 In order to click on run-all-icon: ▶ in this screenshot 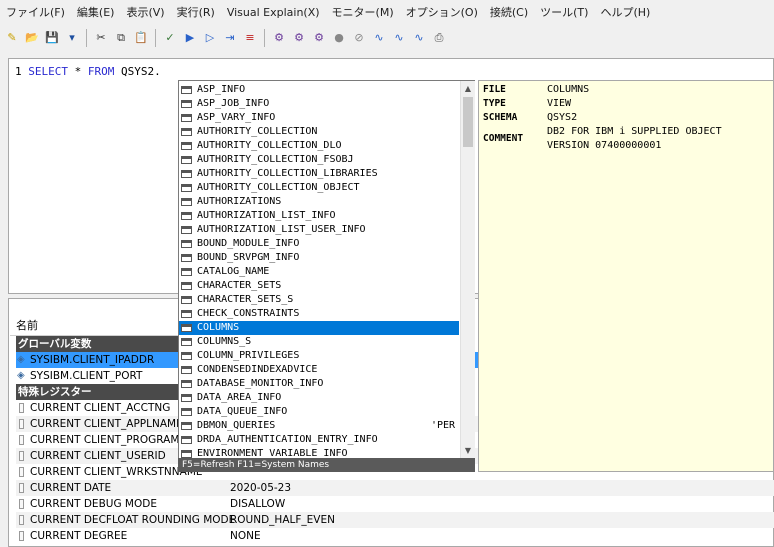, I will do `click(190, 38)`.